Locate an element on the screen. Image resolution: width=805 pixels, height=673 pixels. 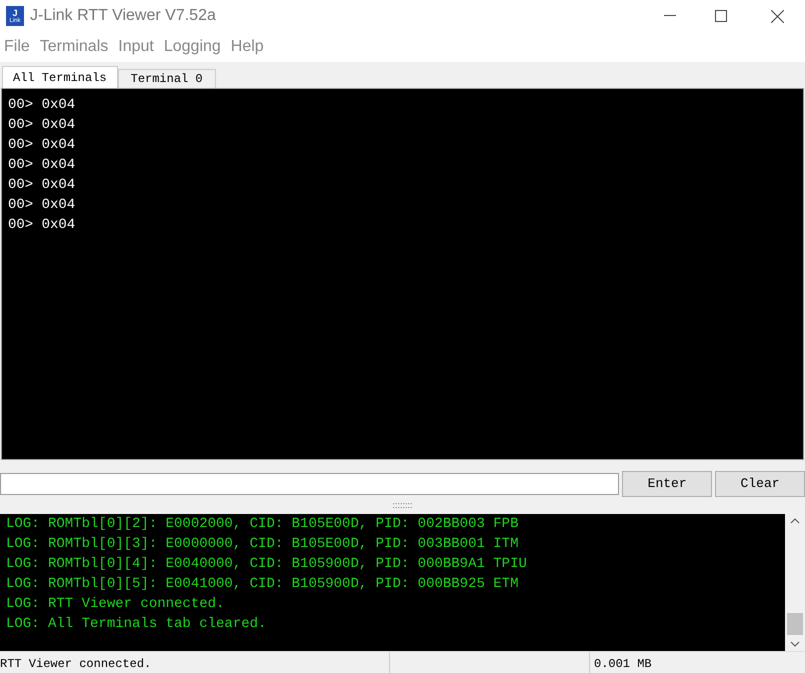
enter-button: Enter is located at coordinates (667, 484).